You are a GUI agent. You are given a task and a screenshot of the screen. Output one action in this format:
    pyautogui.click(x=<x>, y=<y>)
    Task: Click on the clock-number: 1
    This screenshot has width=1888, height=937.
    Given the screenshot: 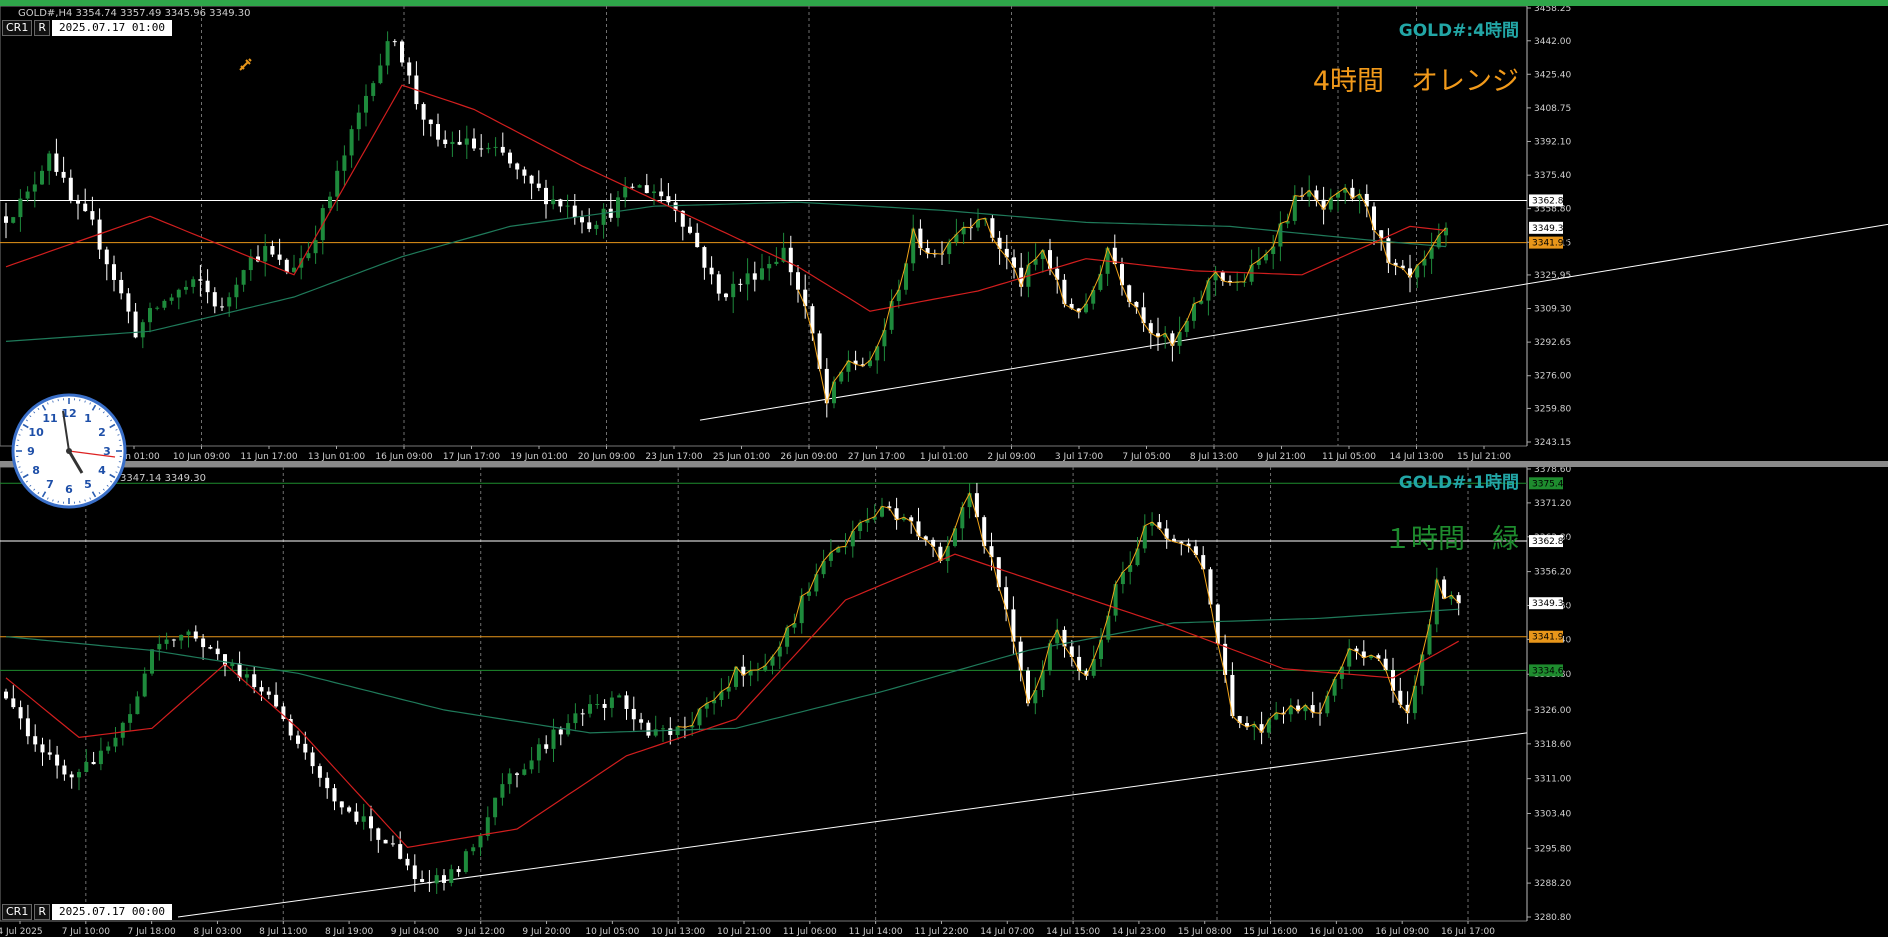 What is the action you would take?
    pyautogui.click(x=88, y=418)
    